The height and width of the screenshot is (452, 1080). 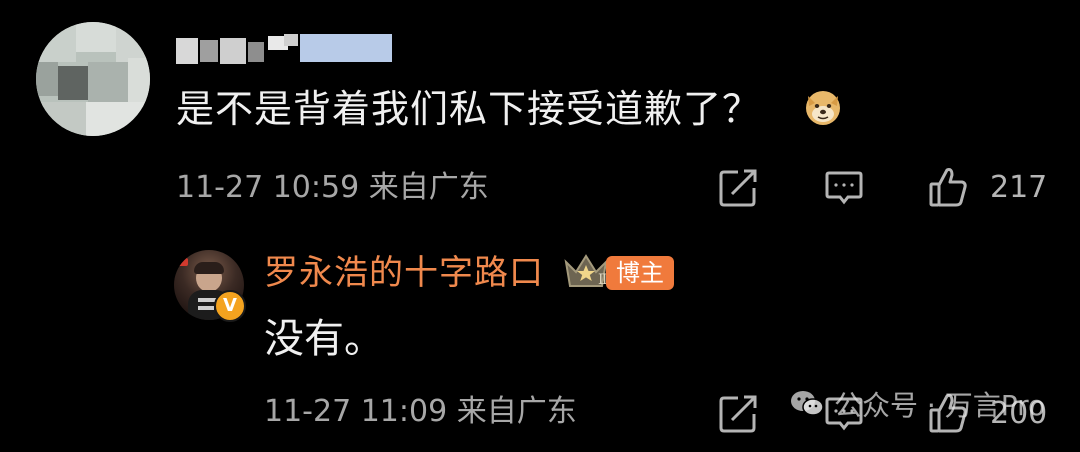 What do you see at coordinates (93, 79) in the screenshot?
I see `commenter-avatar-blurred` at bounding box center [93, 79].